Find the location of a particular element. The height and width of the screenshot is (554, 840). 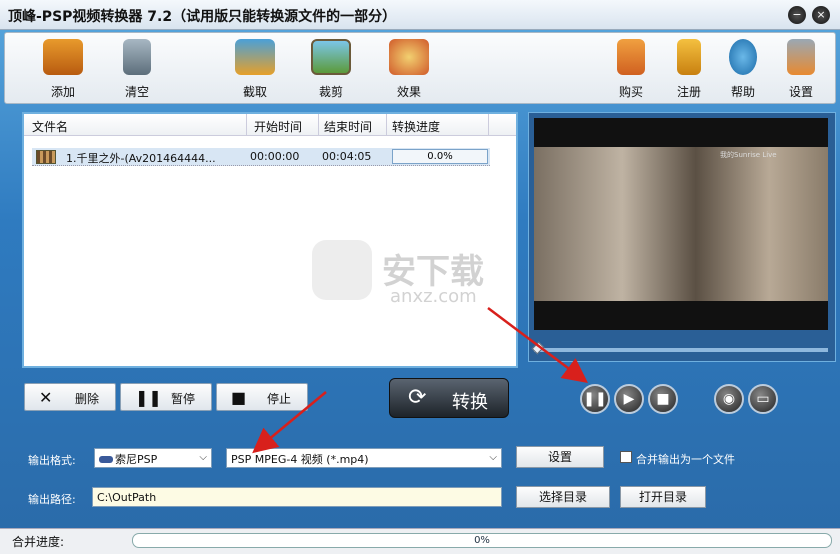

cart-icon is located at coordinates (631, 57).